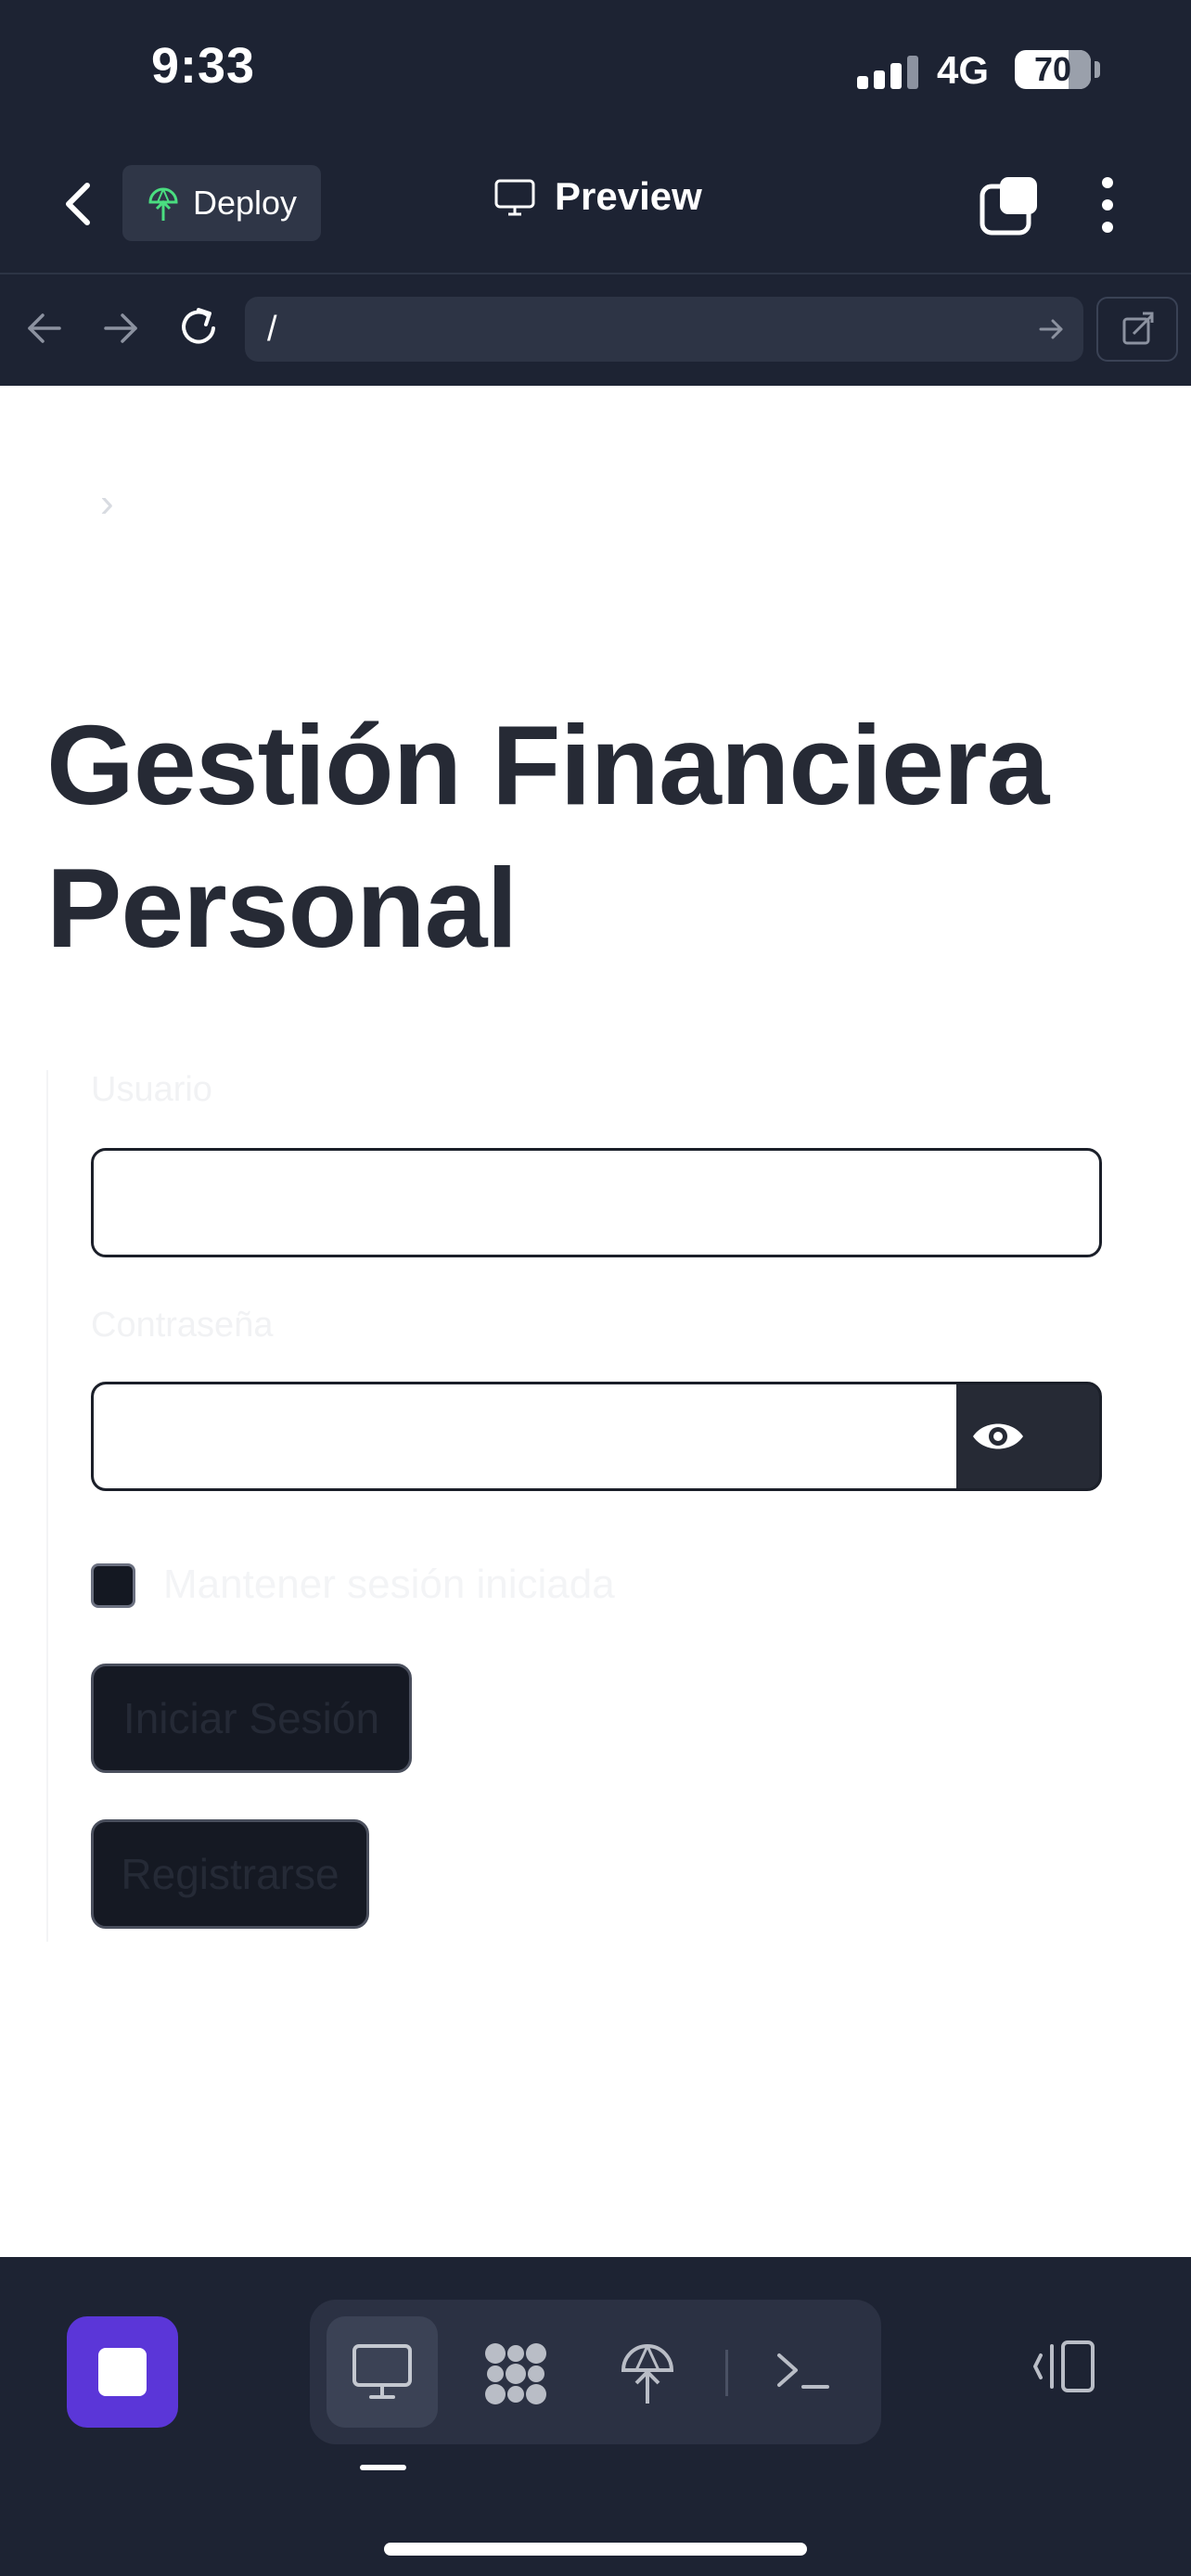 Image resolution: width=1191 pixels, height=2576 pixels. What do you see at coordinates (963, 70) in the screenshot?
I see `network-type: 4G` at bounding box center [963, 70].